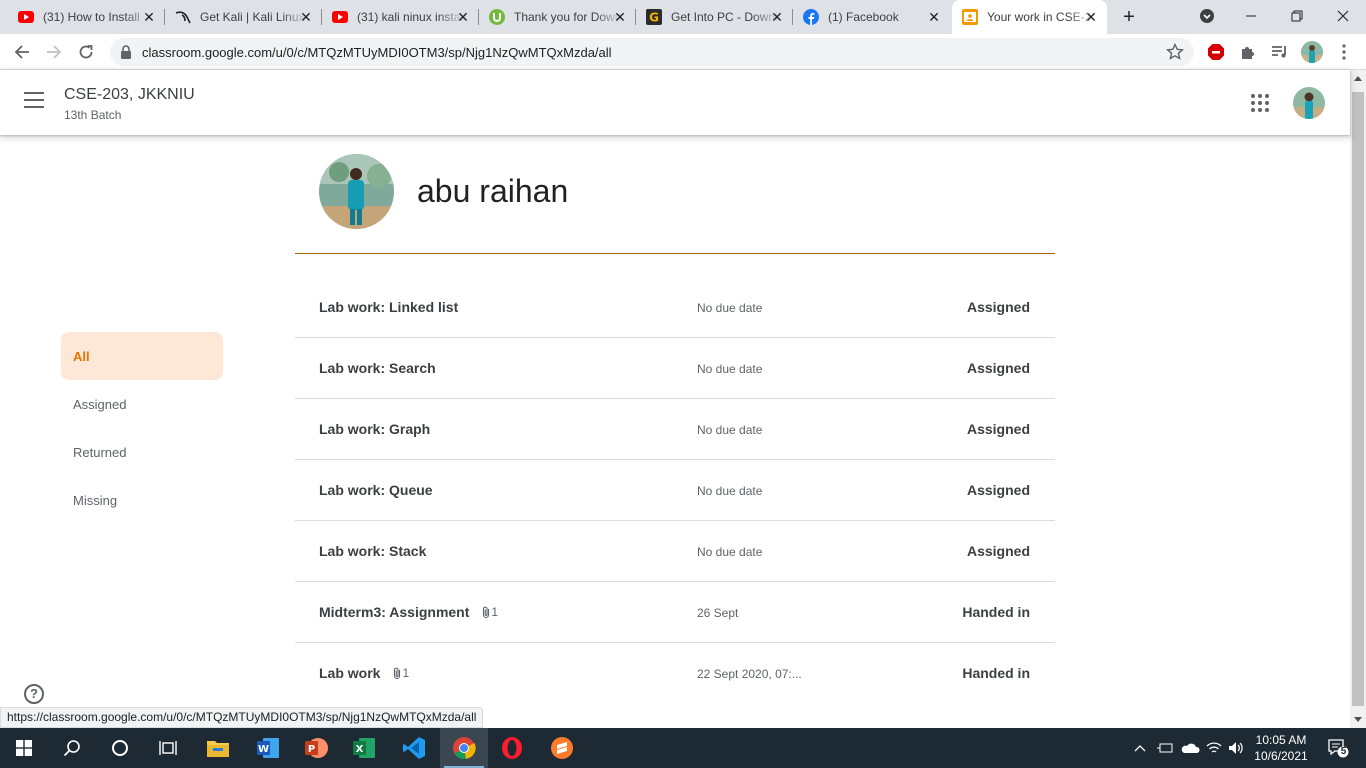 The height and width of the screenshot is (768, 1366). I want to click on main-menu-icon, so click(35, 102).